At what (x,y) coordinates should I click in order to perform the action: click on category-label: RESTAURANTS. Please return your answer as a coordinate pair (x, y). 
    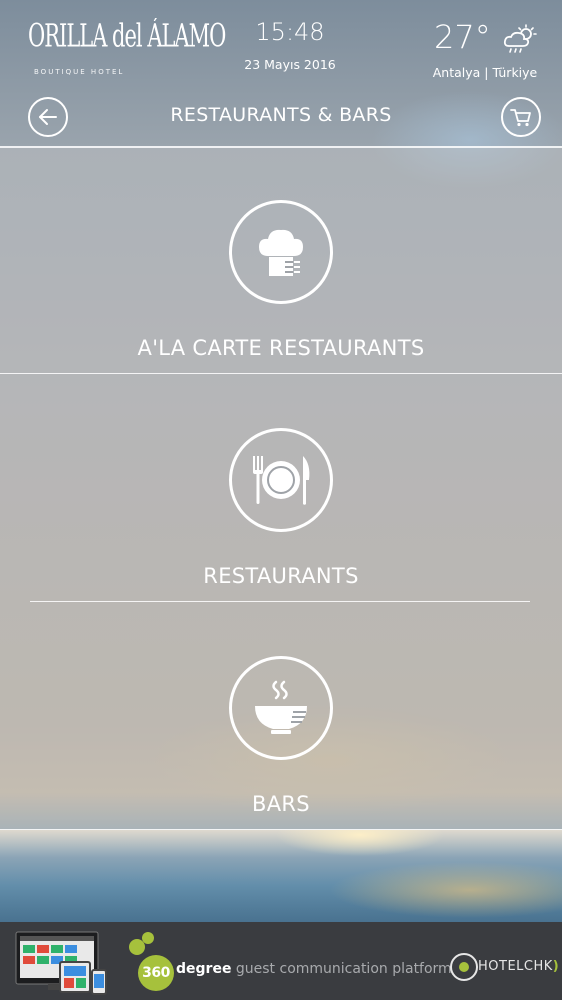
    Looking at the image, I should click on (281, 576).